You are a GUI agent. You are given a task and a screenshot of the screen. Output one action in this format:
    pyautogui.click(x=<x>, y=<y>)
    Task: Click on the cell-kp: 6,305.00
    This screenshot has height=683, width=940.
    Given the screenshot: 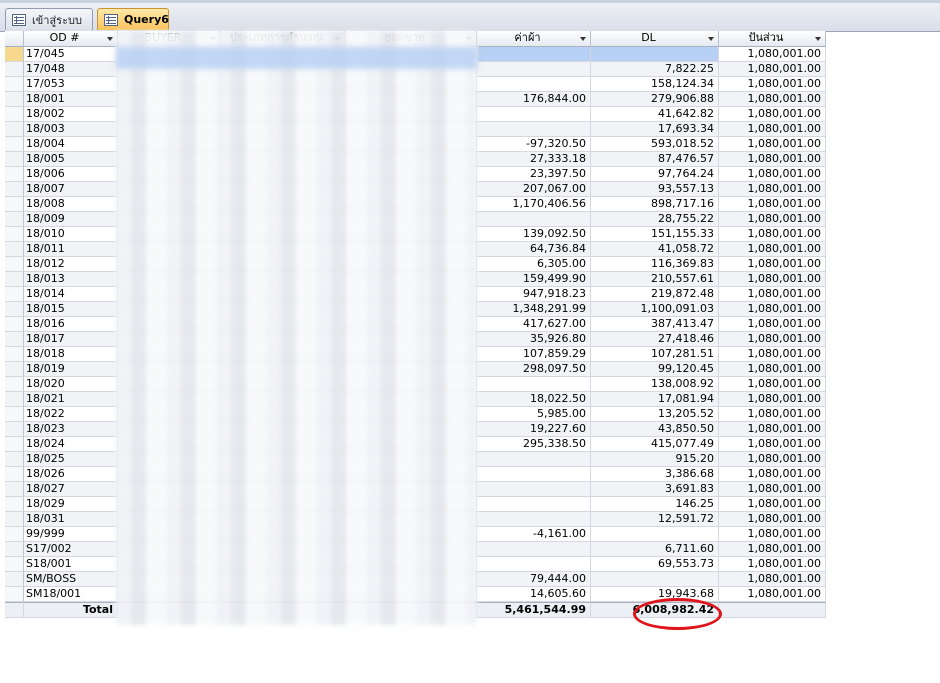 What is the action you would take?
    pyautogui.click(x=534, y=264)
    